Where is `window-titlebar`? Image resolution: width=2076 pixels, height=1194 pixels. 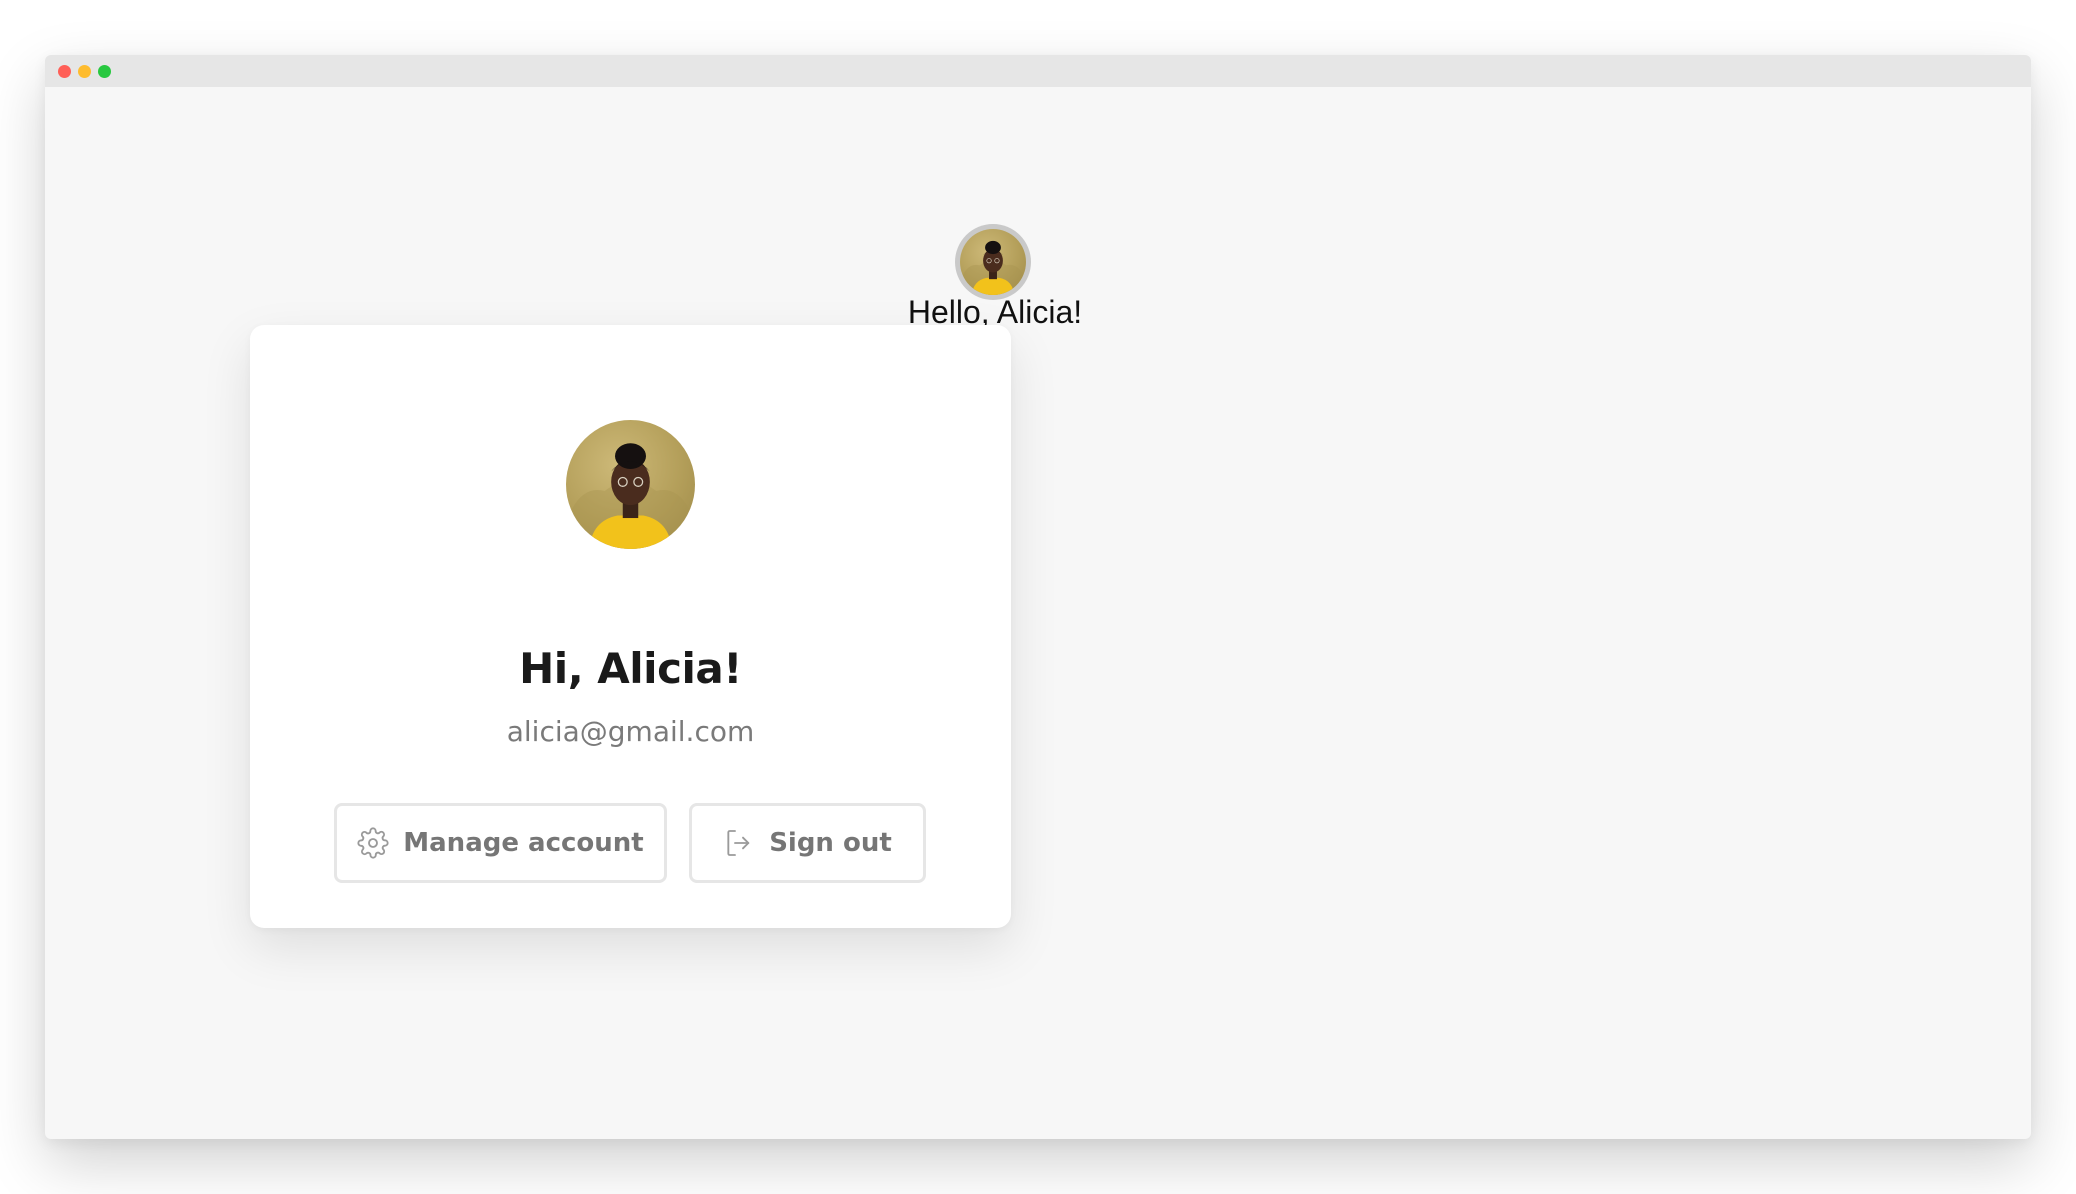
window-titlebar is located at coordinates (1038, 71).